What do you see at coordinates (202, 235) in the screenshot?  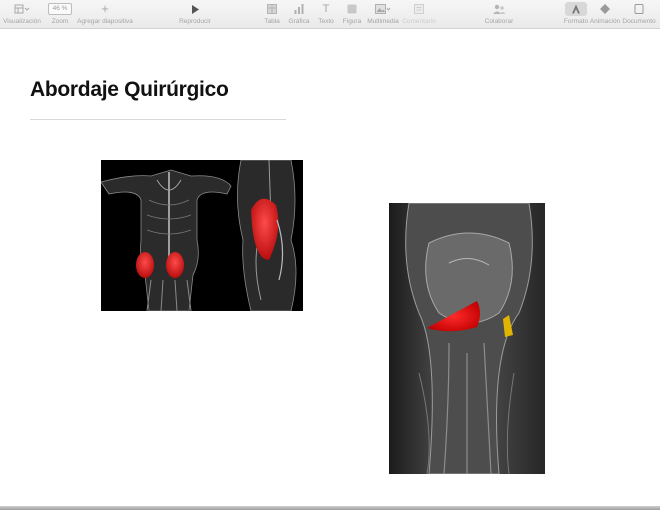 I see `anatomy-back-image` at bounding box center [202, 235].